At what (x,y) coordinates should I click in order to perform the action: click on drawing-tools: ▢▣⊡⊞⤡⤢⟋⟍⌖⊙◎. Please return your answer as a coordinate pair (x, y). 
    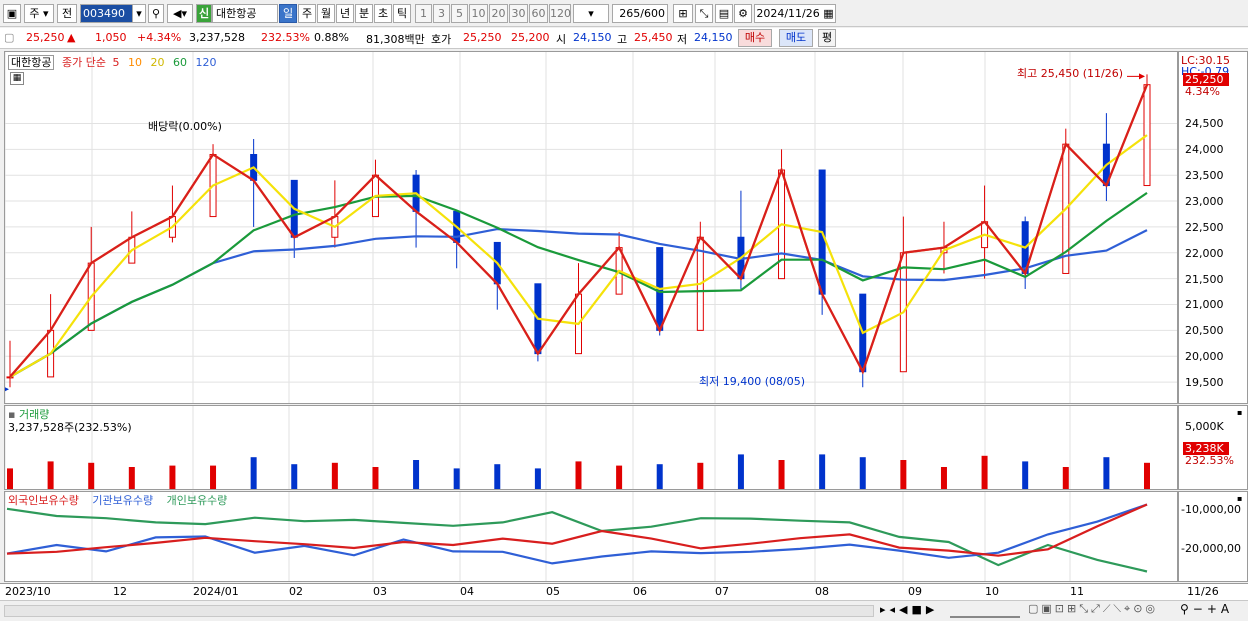
    Looking at the image, I should click on (1093, 609).